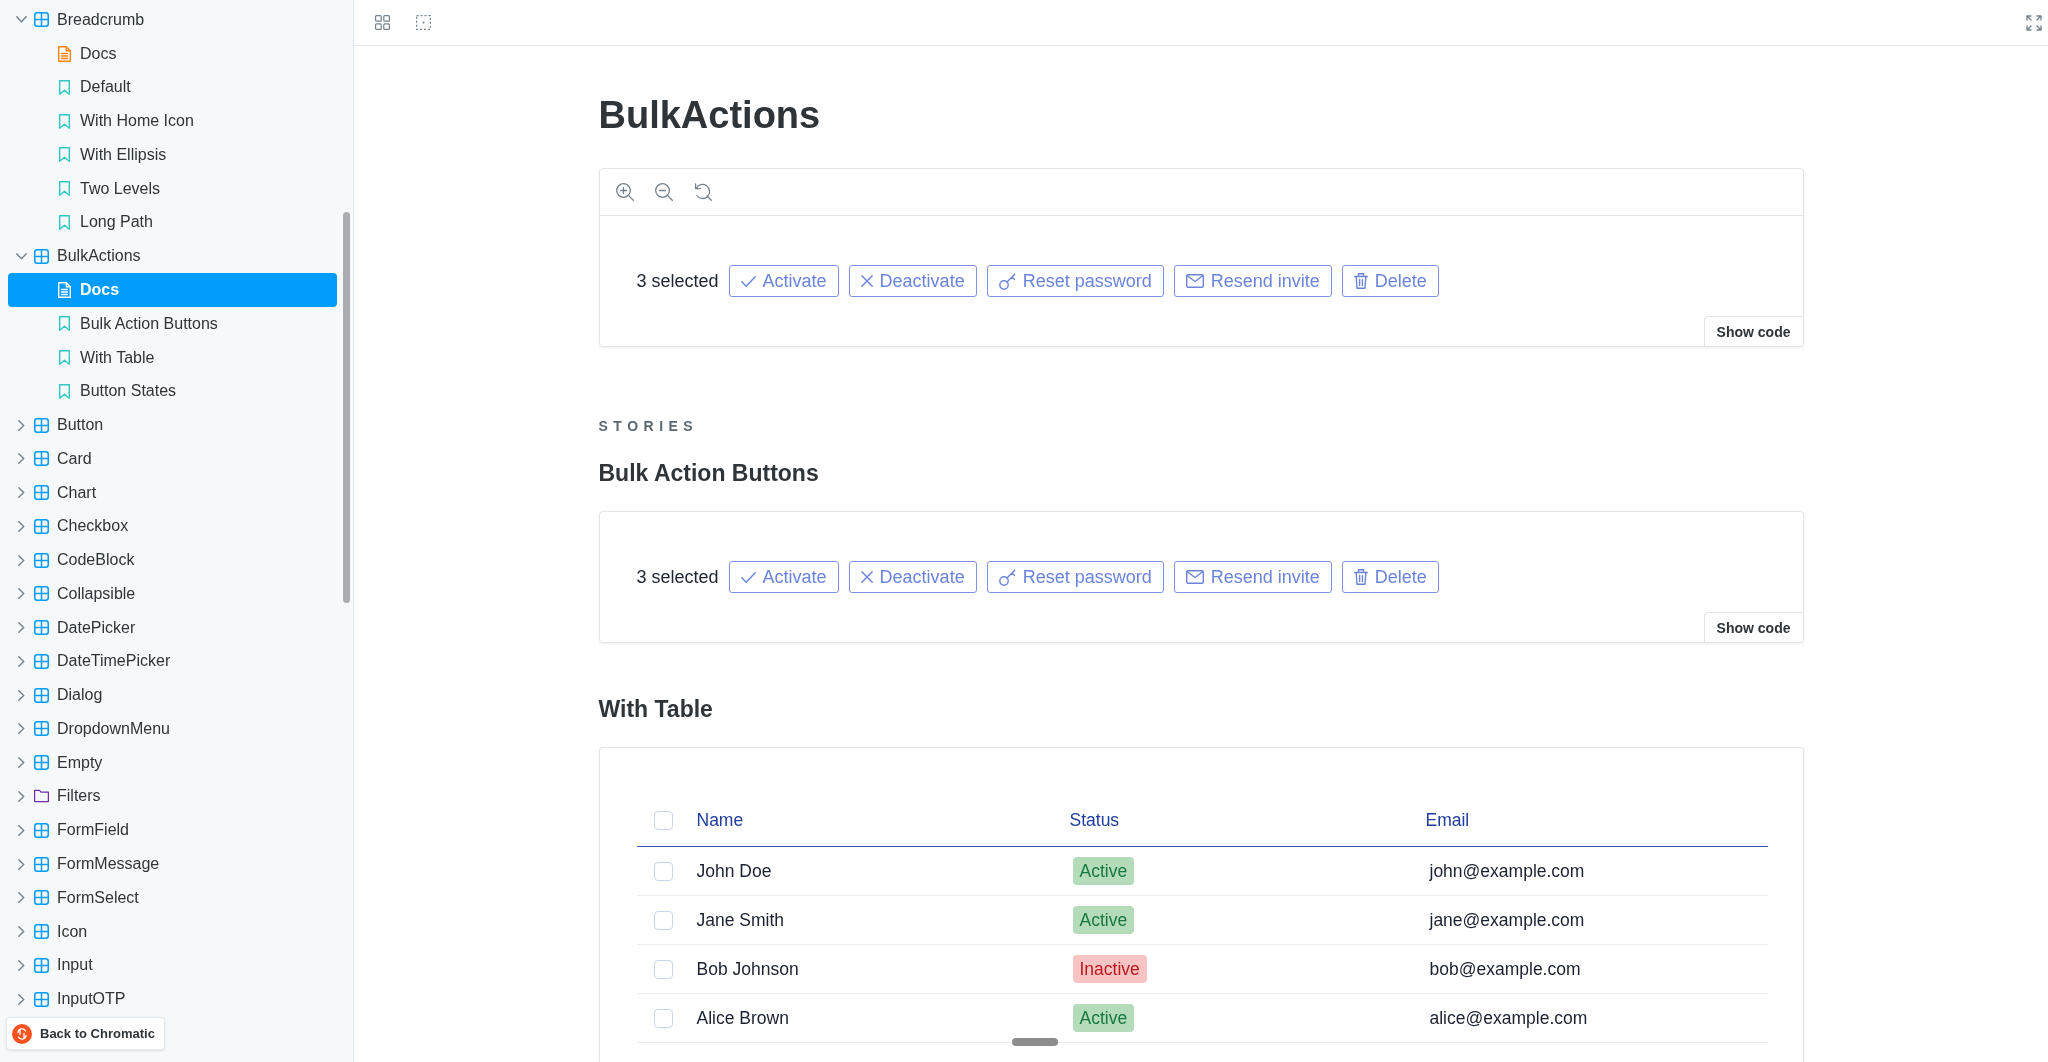 The height and width of the screenshot is (1062, 2048). Describe the element at coordinates (346, 407) in the screenshot. I see `scrollbar` at that location.